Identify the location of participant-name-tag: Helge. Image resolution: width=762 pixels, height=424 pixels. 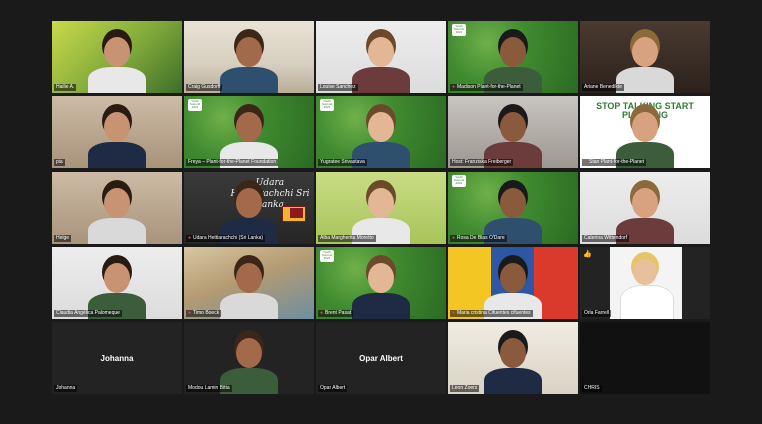
(63, 238).